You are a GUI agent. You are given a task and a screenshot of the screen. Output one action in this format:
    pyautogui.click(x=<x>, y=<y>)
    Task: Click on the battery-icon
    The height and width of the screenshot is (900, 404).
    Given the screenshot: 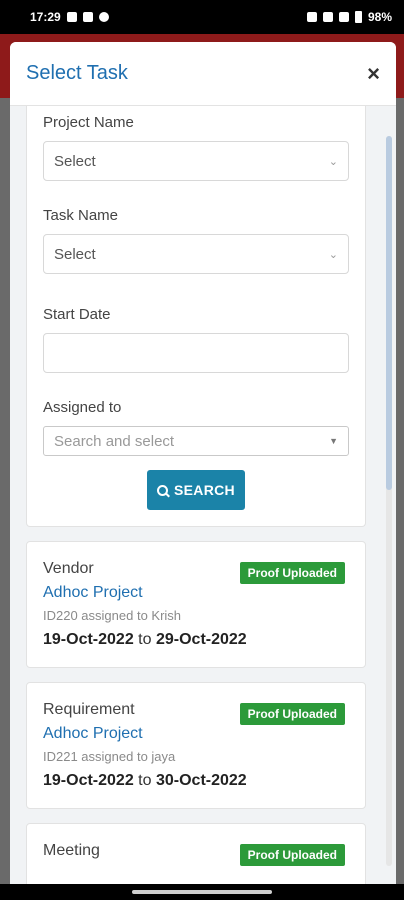 What is the action you would take?
    pyautogui.click(x=358, y=17)
    